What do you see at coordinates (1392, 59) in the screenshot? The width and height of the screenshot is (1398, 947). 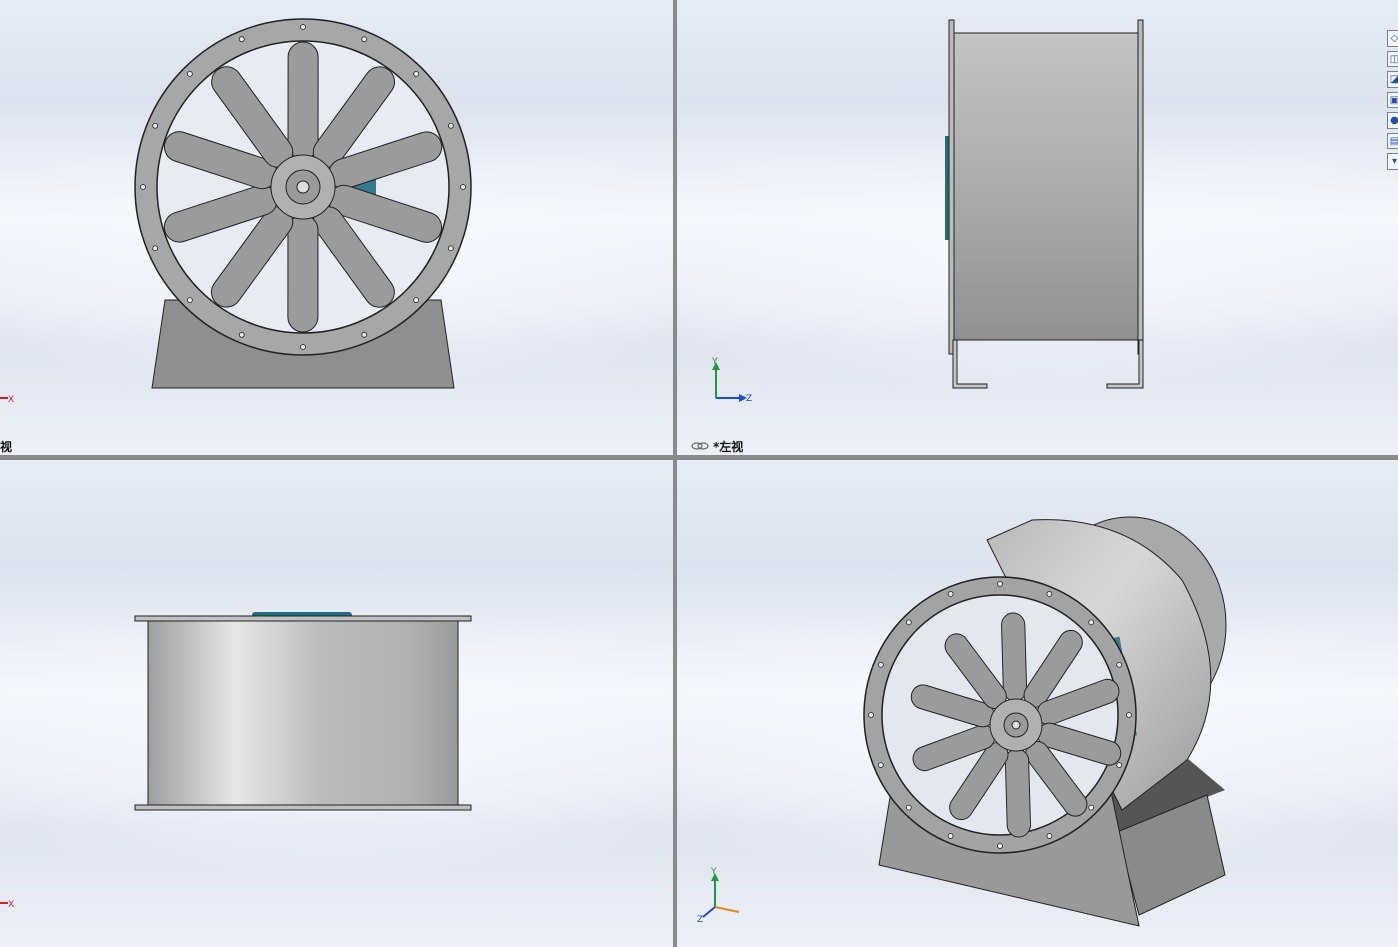 I see `section-view-icon: ◫` at bounding box center [1392, 59].